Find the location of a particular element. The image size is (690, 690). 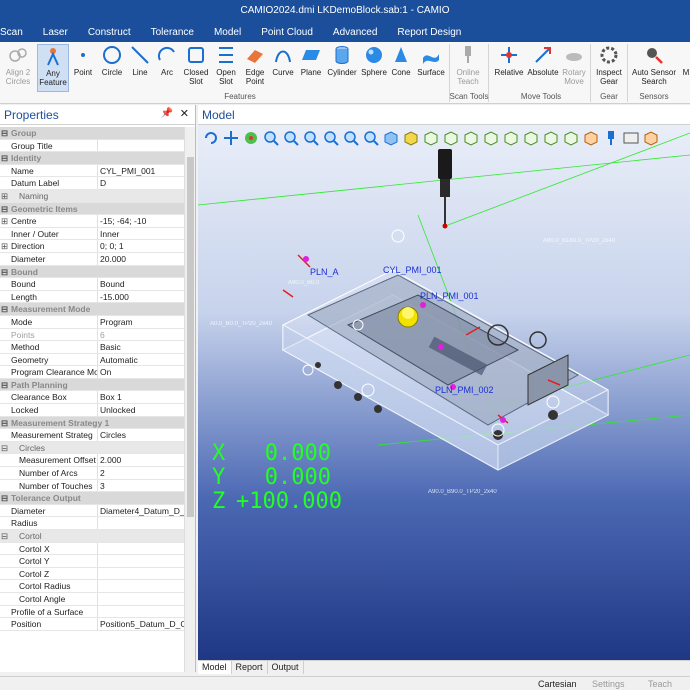

property-row: Length -15.000 is located at coordinates (92, 297).